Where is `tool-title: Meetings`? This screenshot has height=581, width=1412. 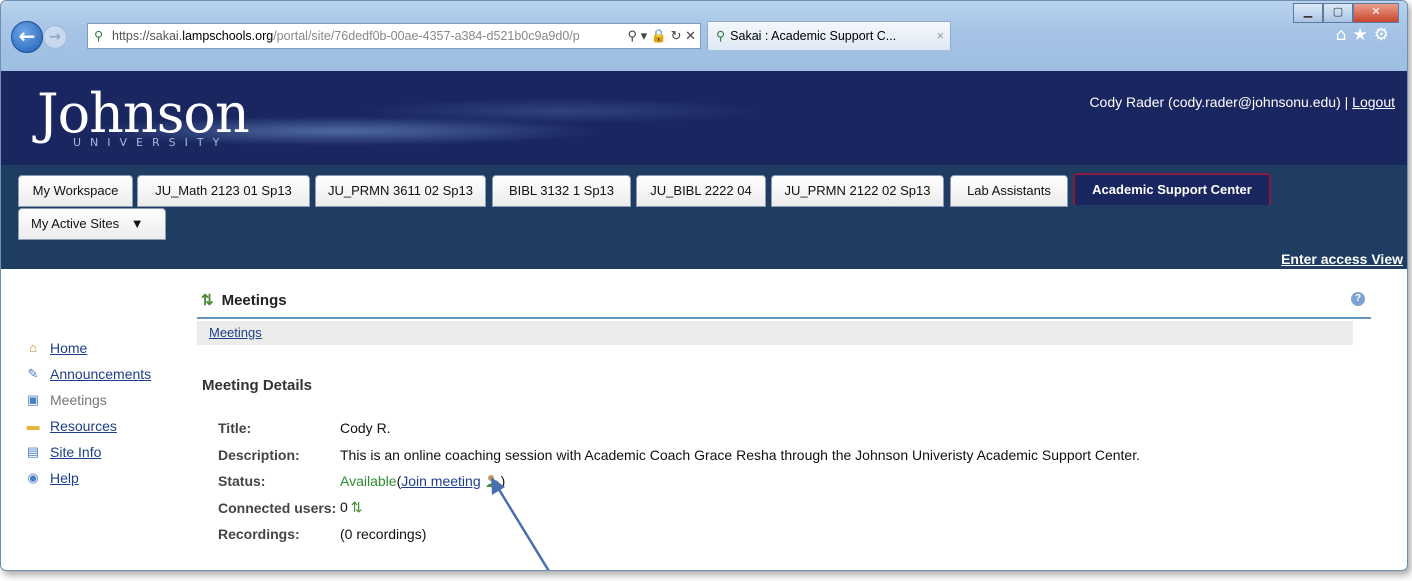
tool-title: Meetings is located at coordinates (254, 300).